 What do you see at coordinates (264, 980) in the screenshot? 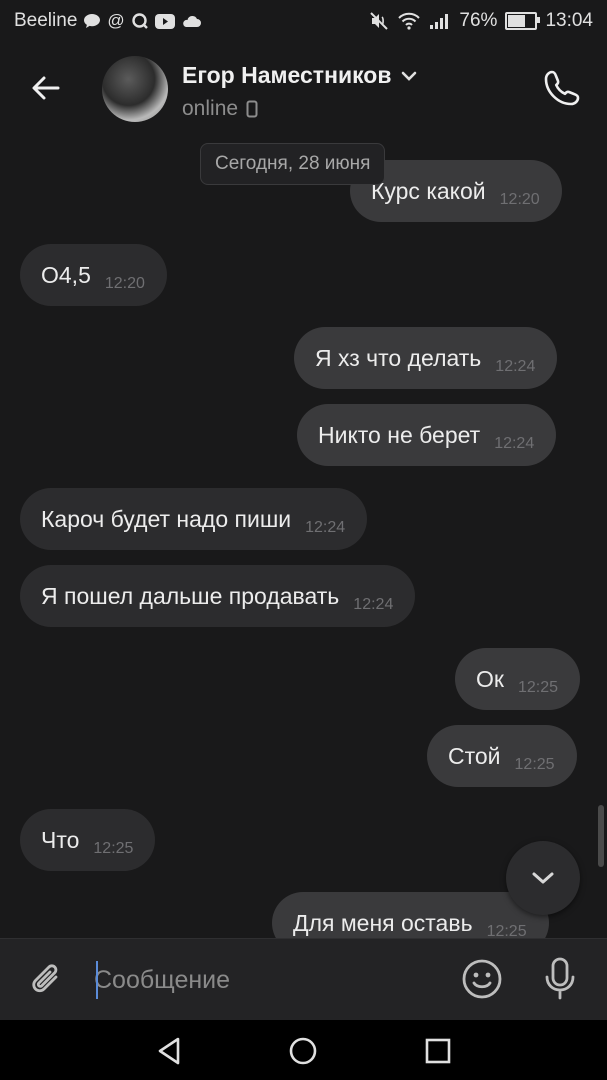
I see `message-input: Сообщение` at bounding box center [264, 980].